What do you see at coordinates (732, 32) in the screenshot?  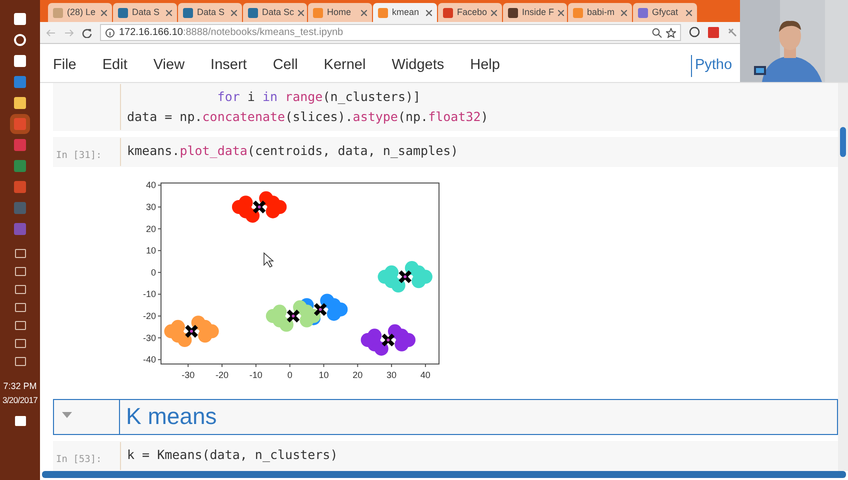 I see `pin-icon` at bounding box center [732, 32].